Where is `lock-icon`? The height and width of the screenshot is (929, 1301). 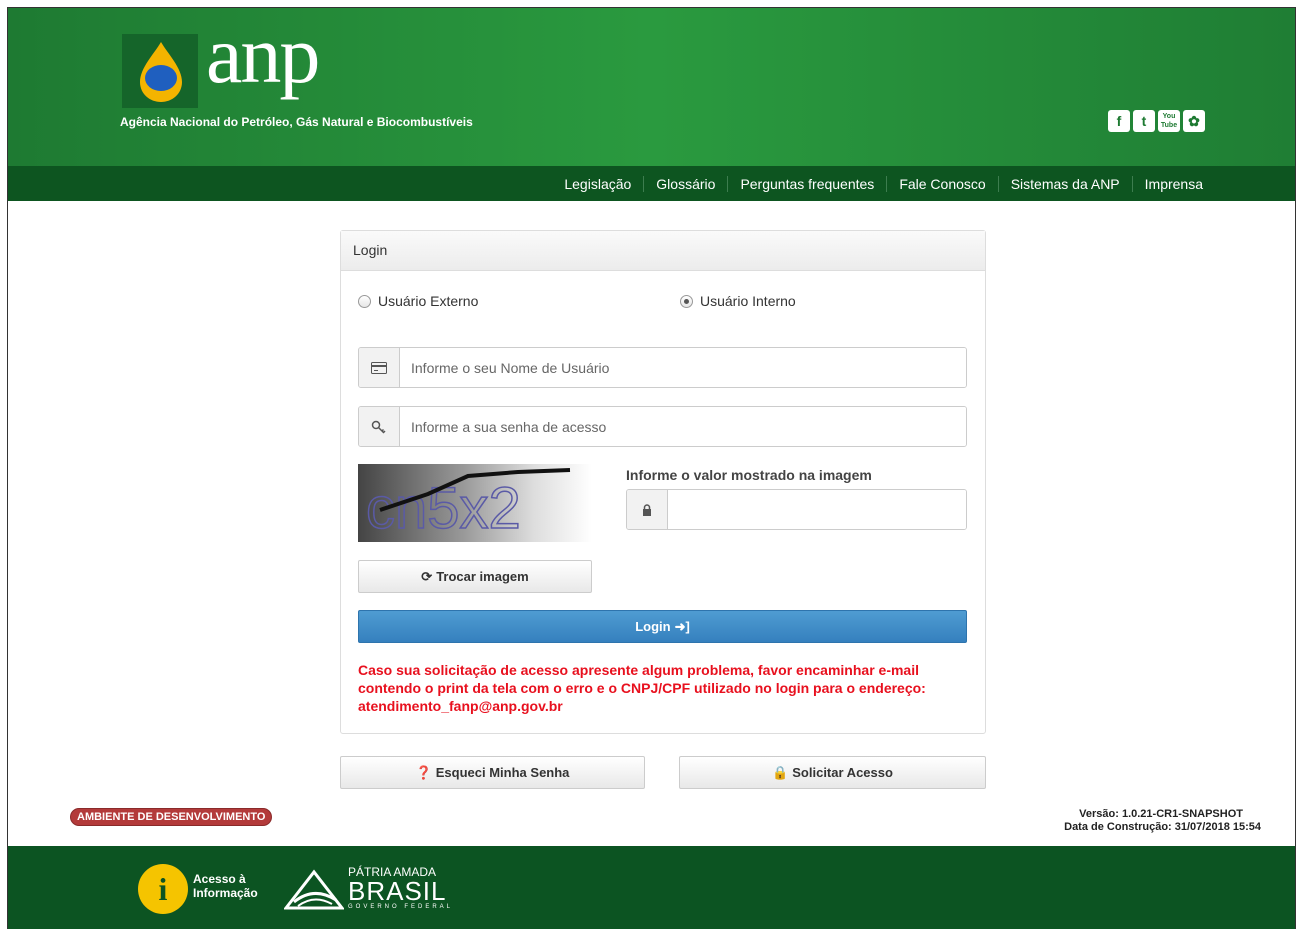
lock-icon is located at coordinates (647, 509).